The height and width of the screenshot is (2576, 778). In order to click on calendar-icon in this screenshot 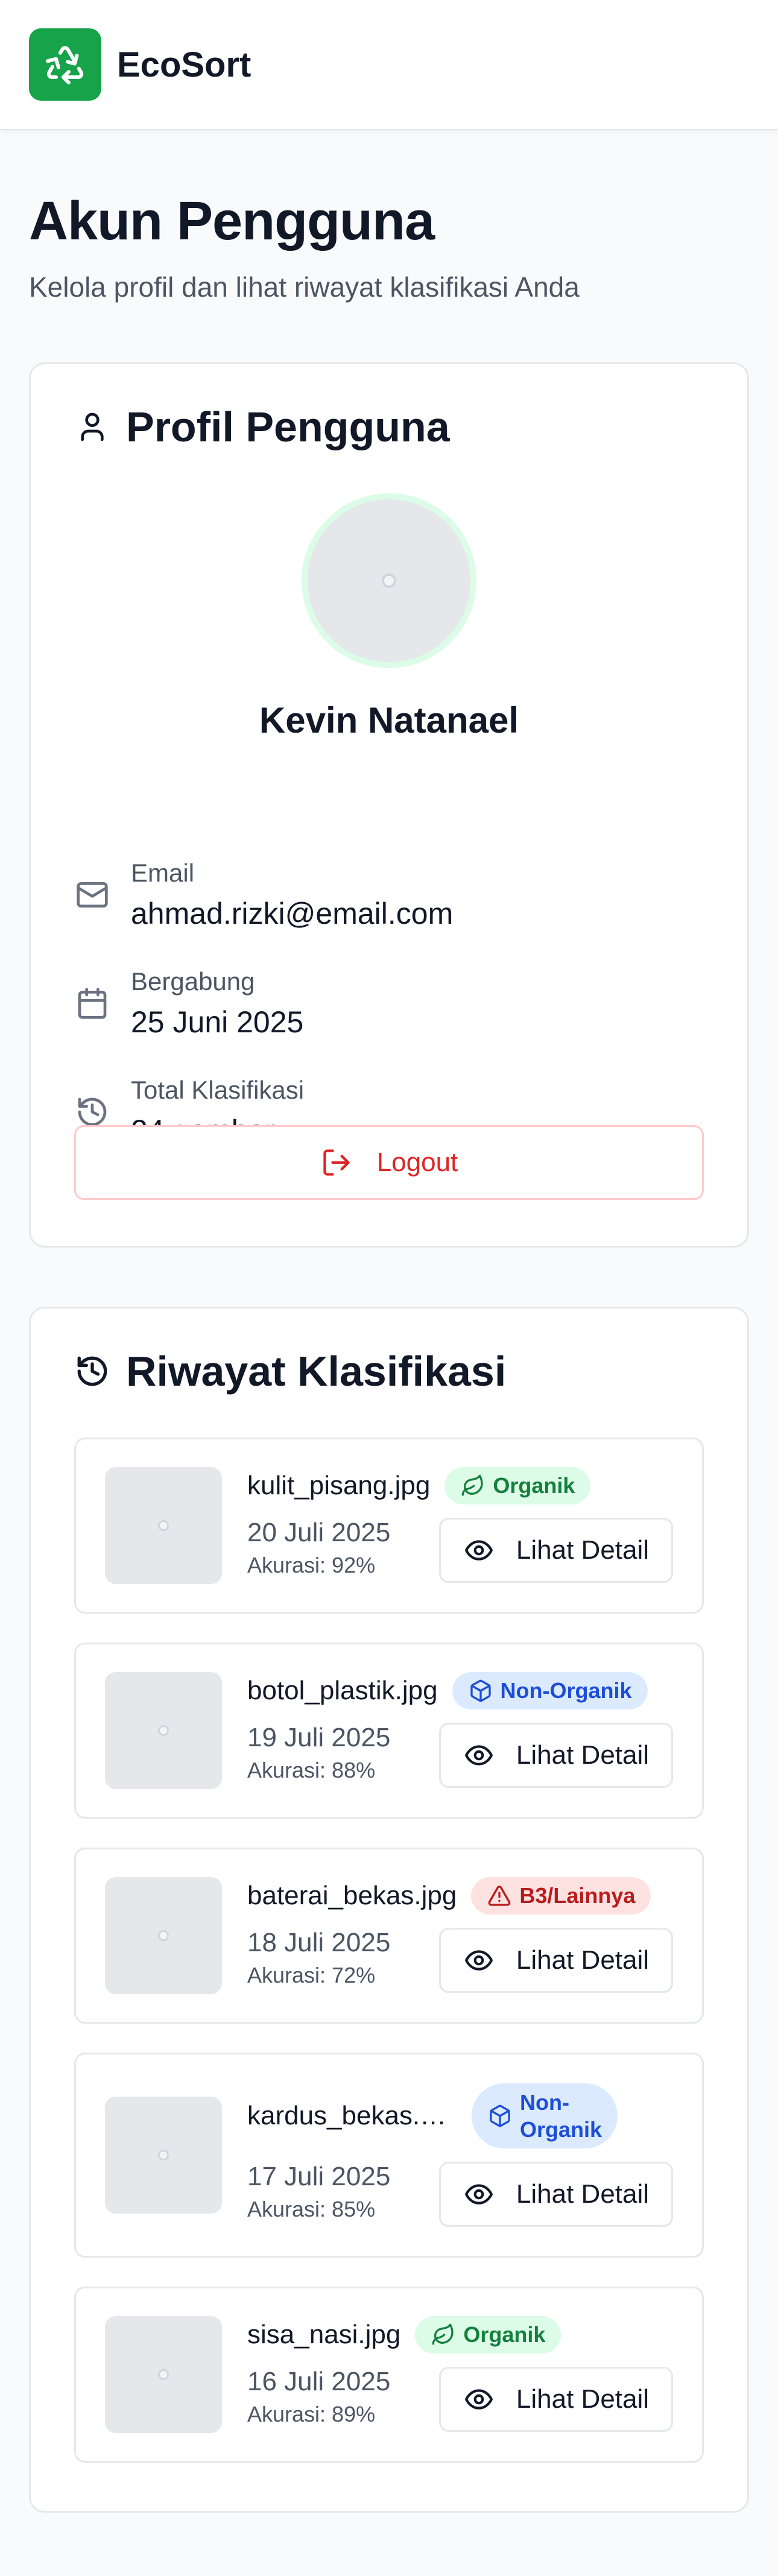, I will do `click(92, 1003)`.